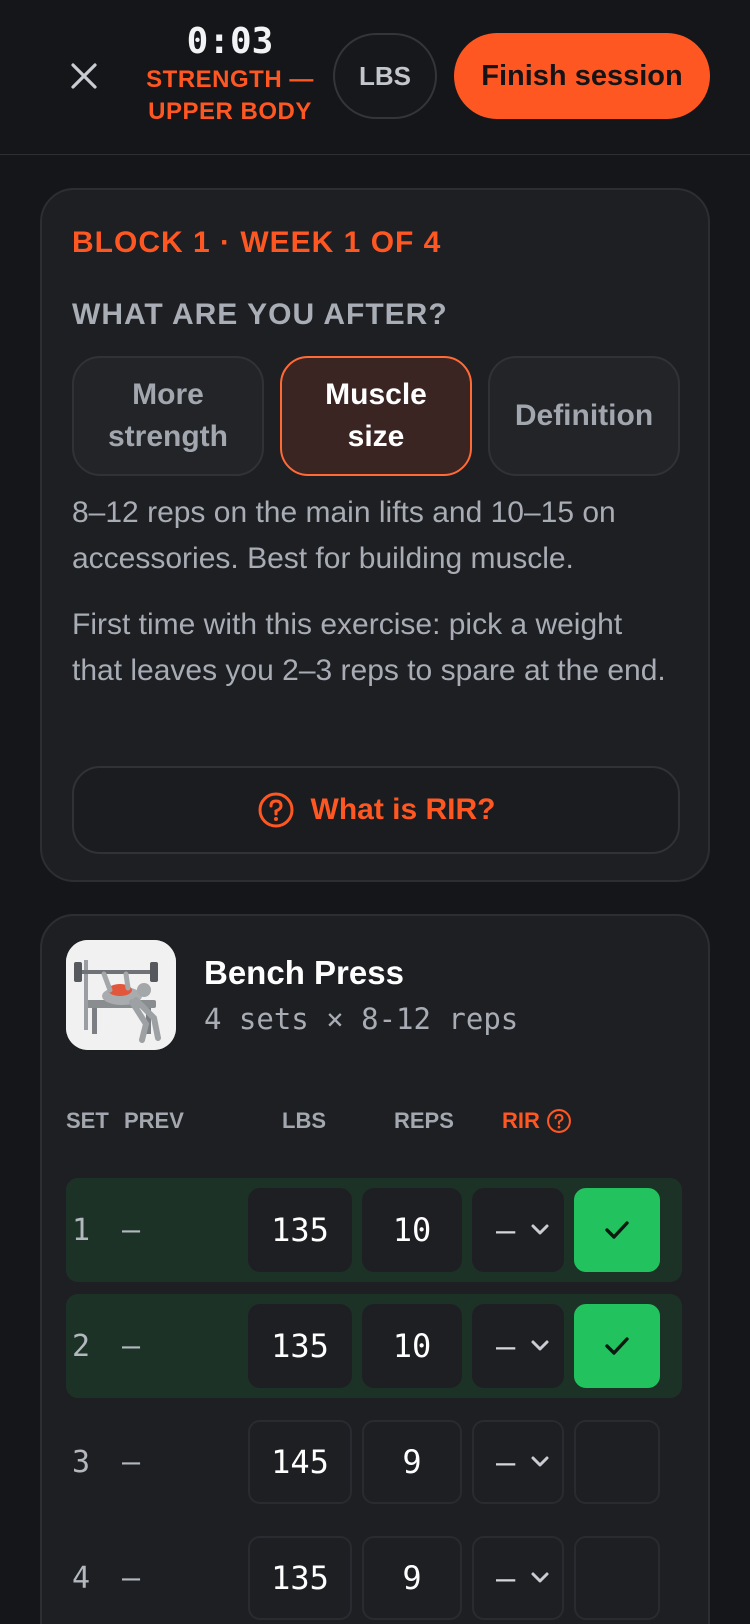  What do you see at coordinates (81, 1462) in the screenshot?
I see `set-number: 3` at bounding box center [81, 1462].